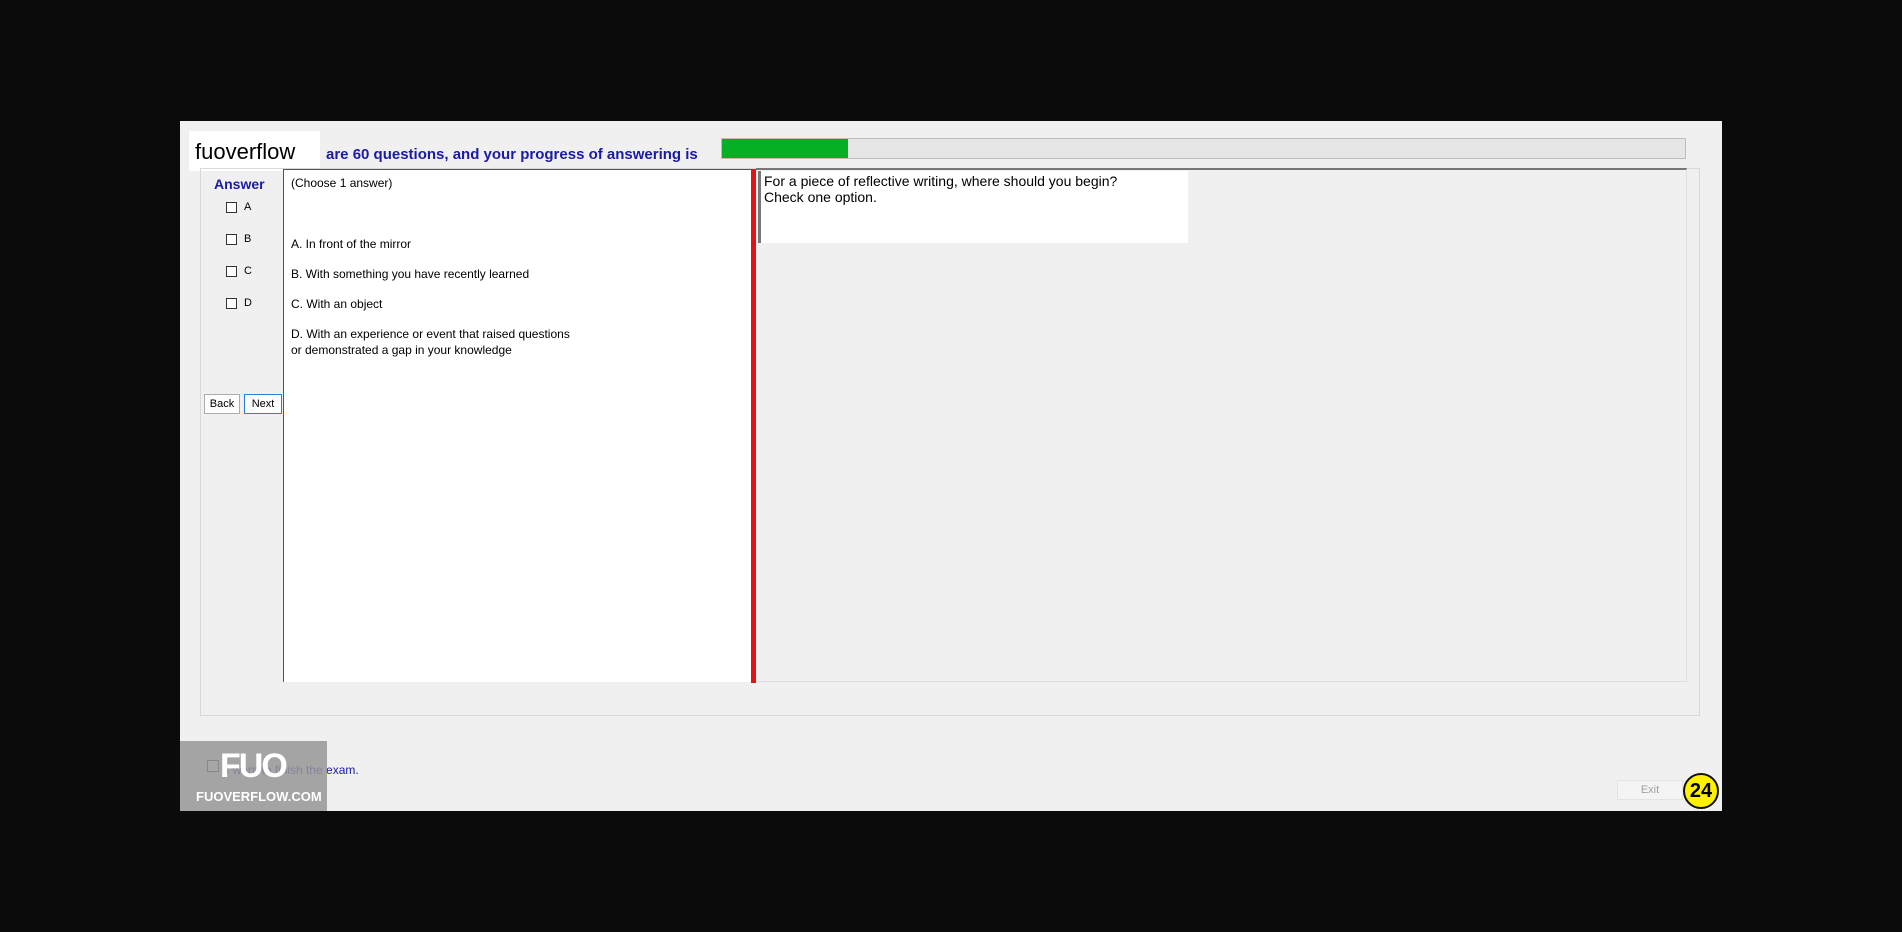  I want to click on option-b: B, so click(251, 240).